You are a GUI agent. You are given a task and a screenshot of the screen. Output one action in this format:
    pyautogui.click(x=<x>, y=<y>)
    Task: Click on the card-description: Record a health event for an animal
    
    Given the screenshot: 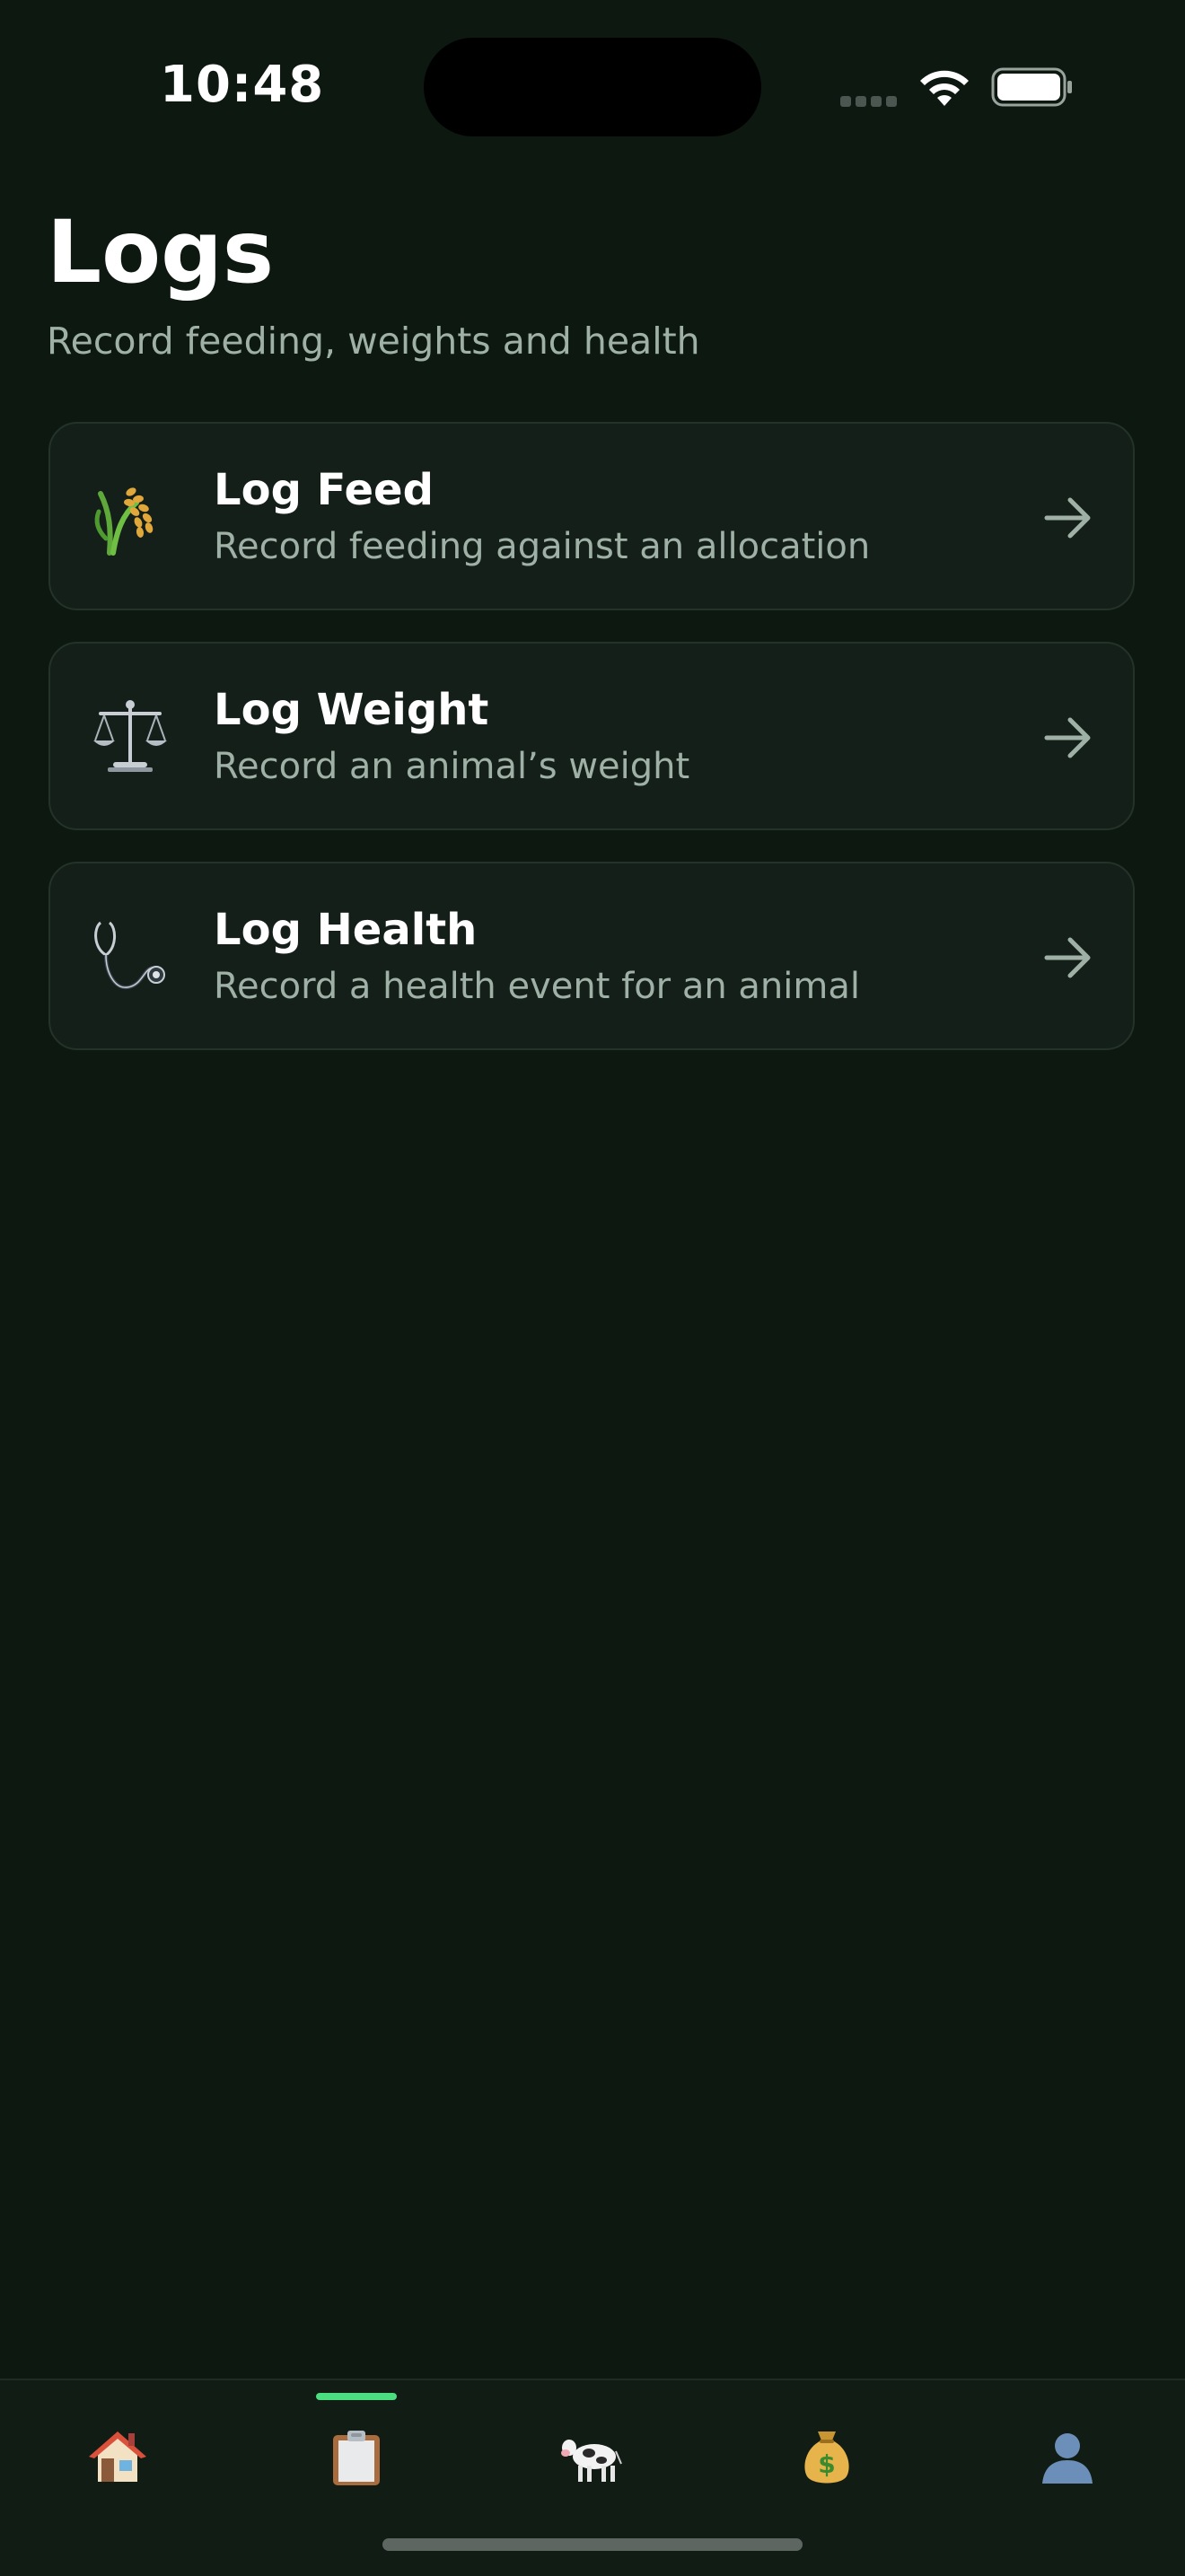 What is the action you would take?
    pyautogui.click(x=537, y=986)
    